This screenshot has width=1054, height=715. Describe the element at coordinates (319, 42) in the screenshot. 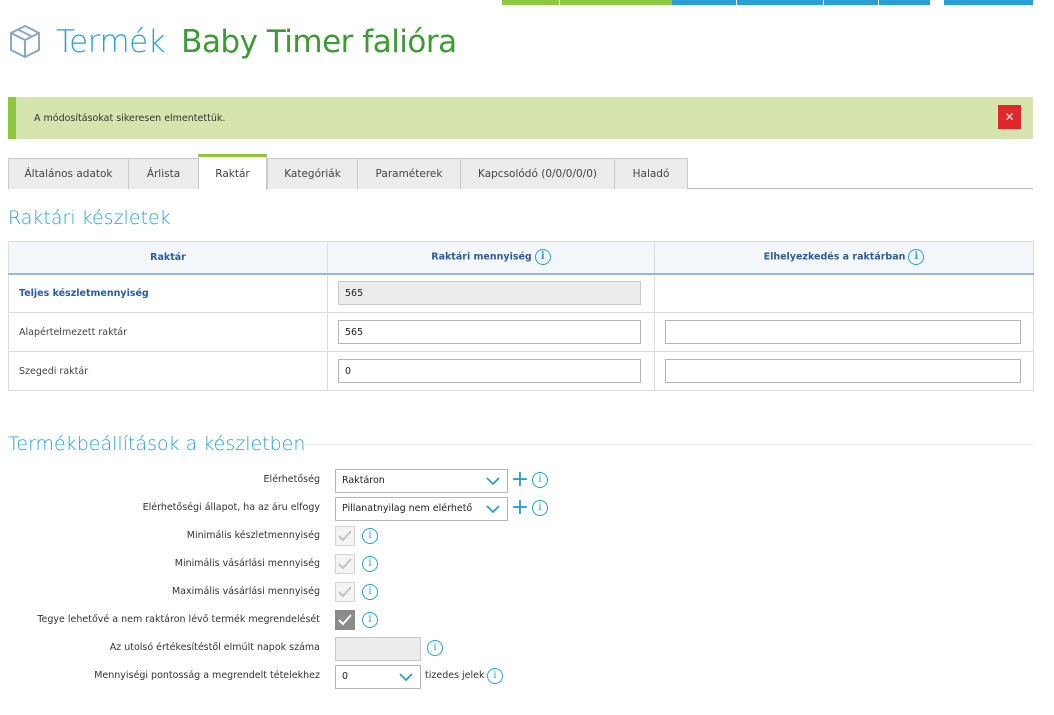

I see `product-name: Baby Timer falióra` at that location.